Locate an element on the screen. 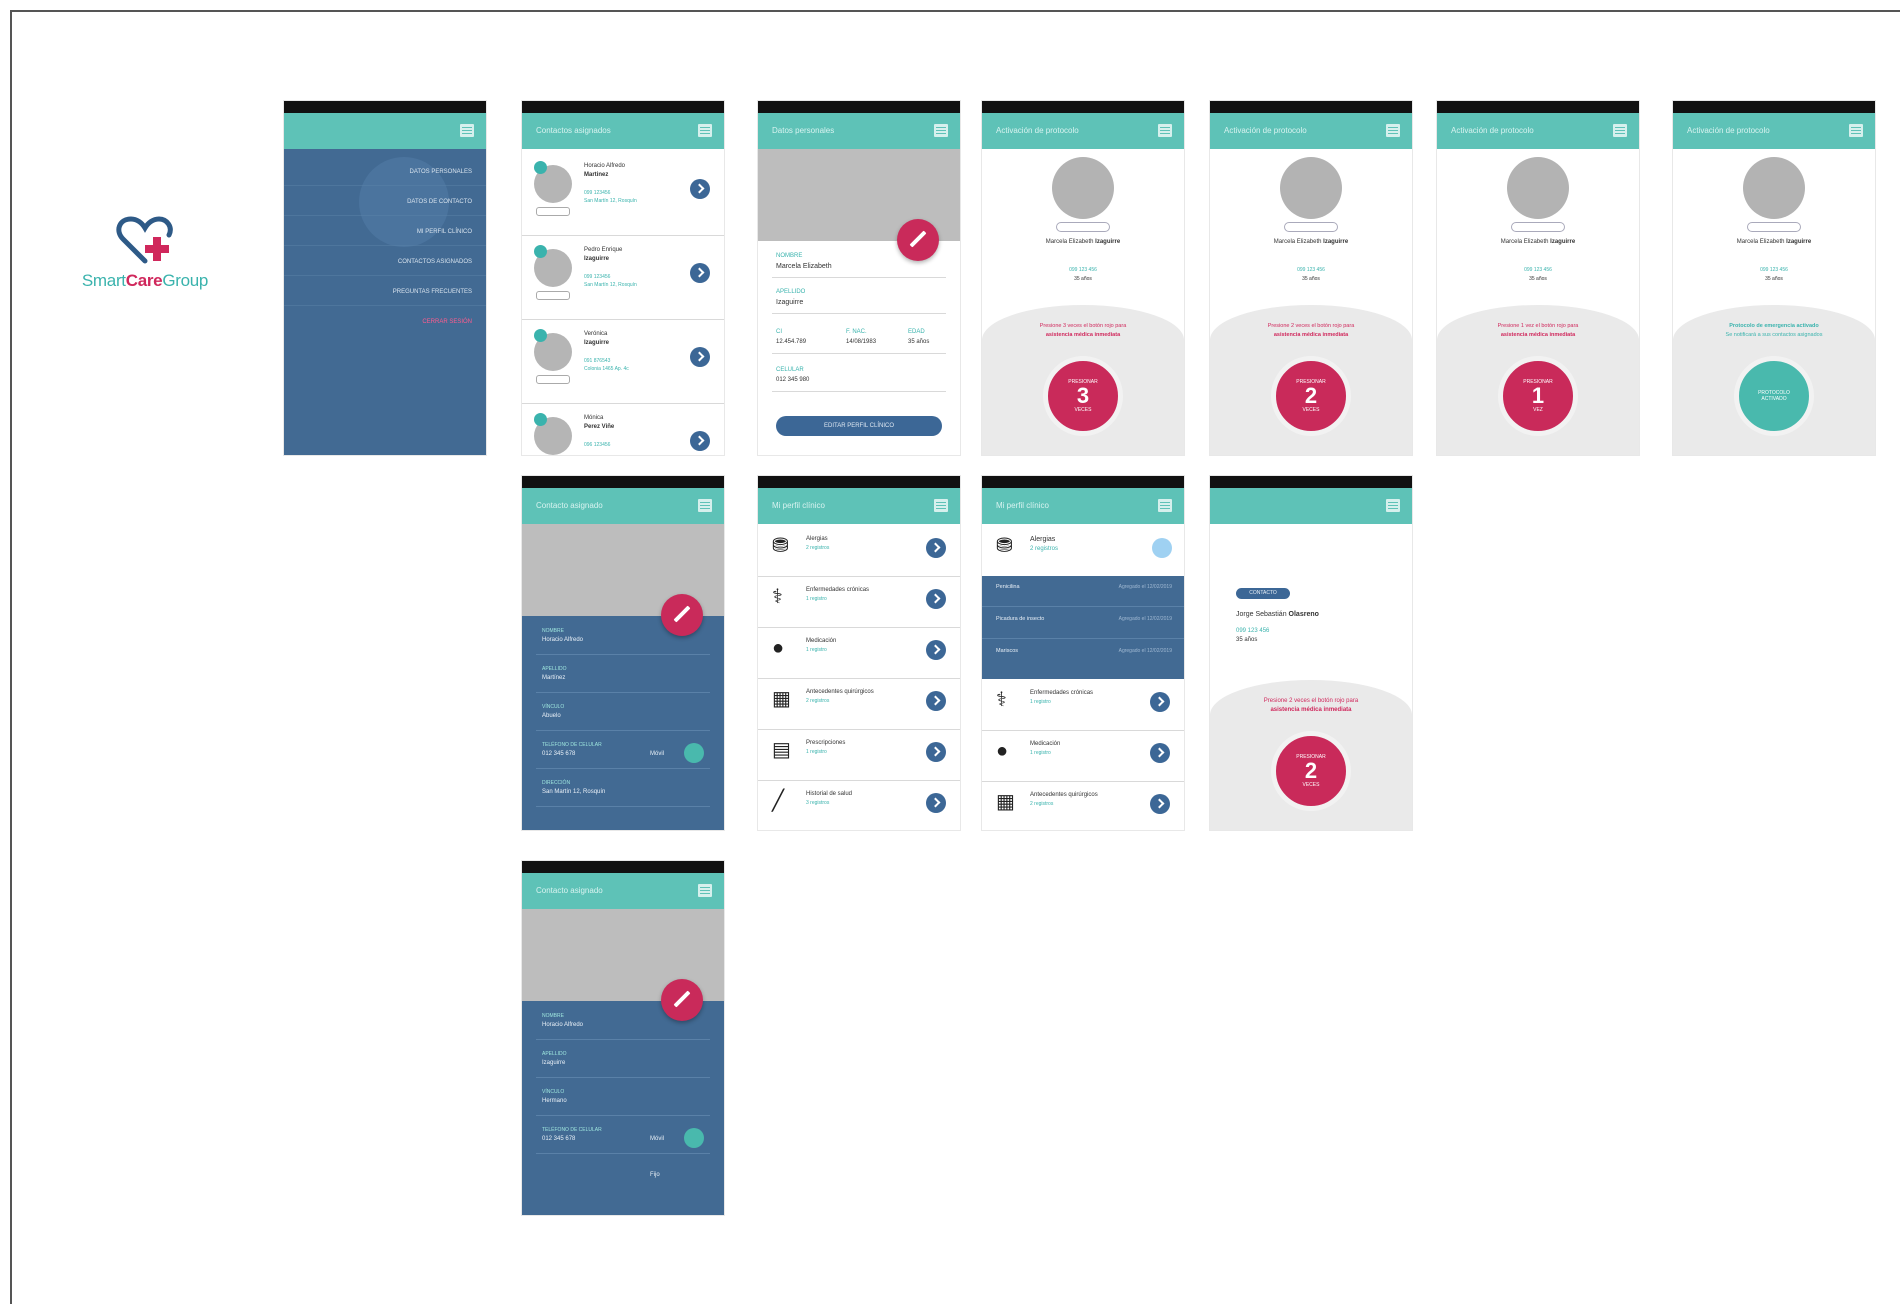  user-last-name: Izaguirre is located at coordinates (1799, 242).